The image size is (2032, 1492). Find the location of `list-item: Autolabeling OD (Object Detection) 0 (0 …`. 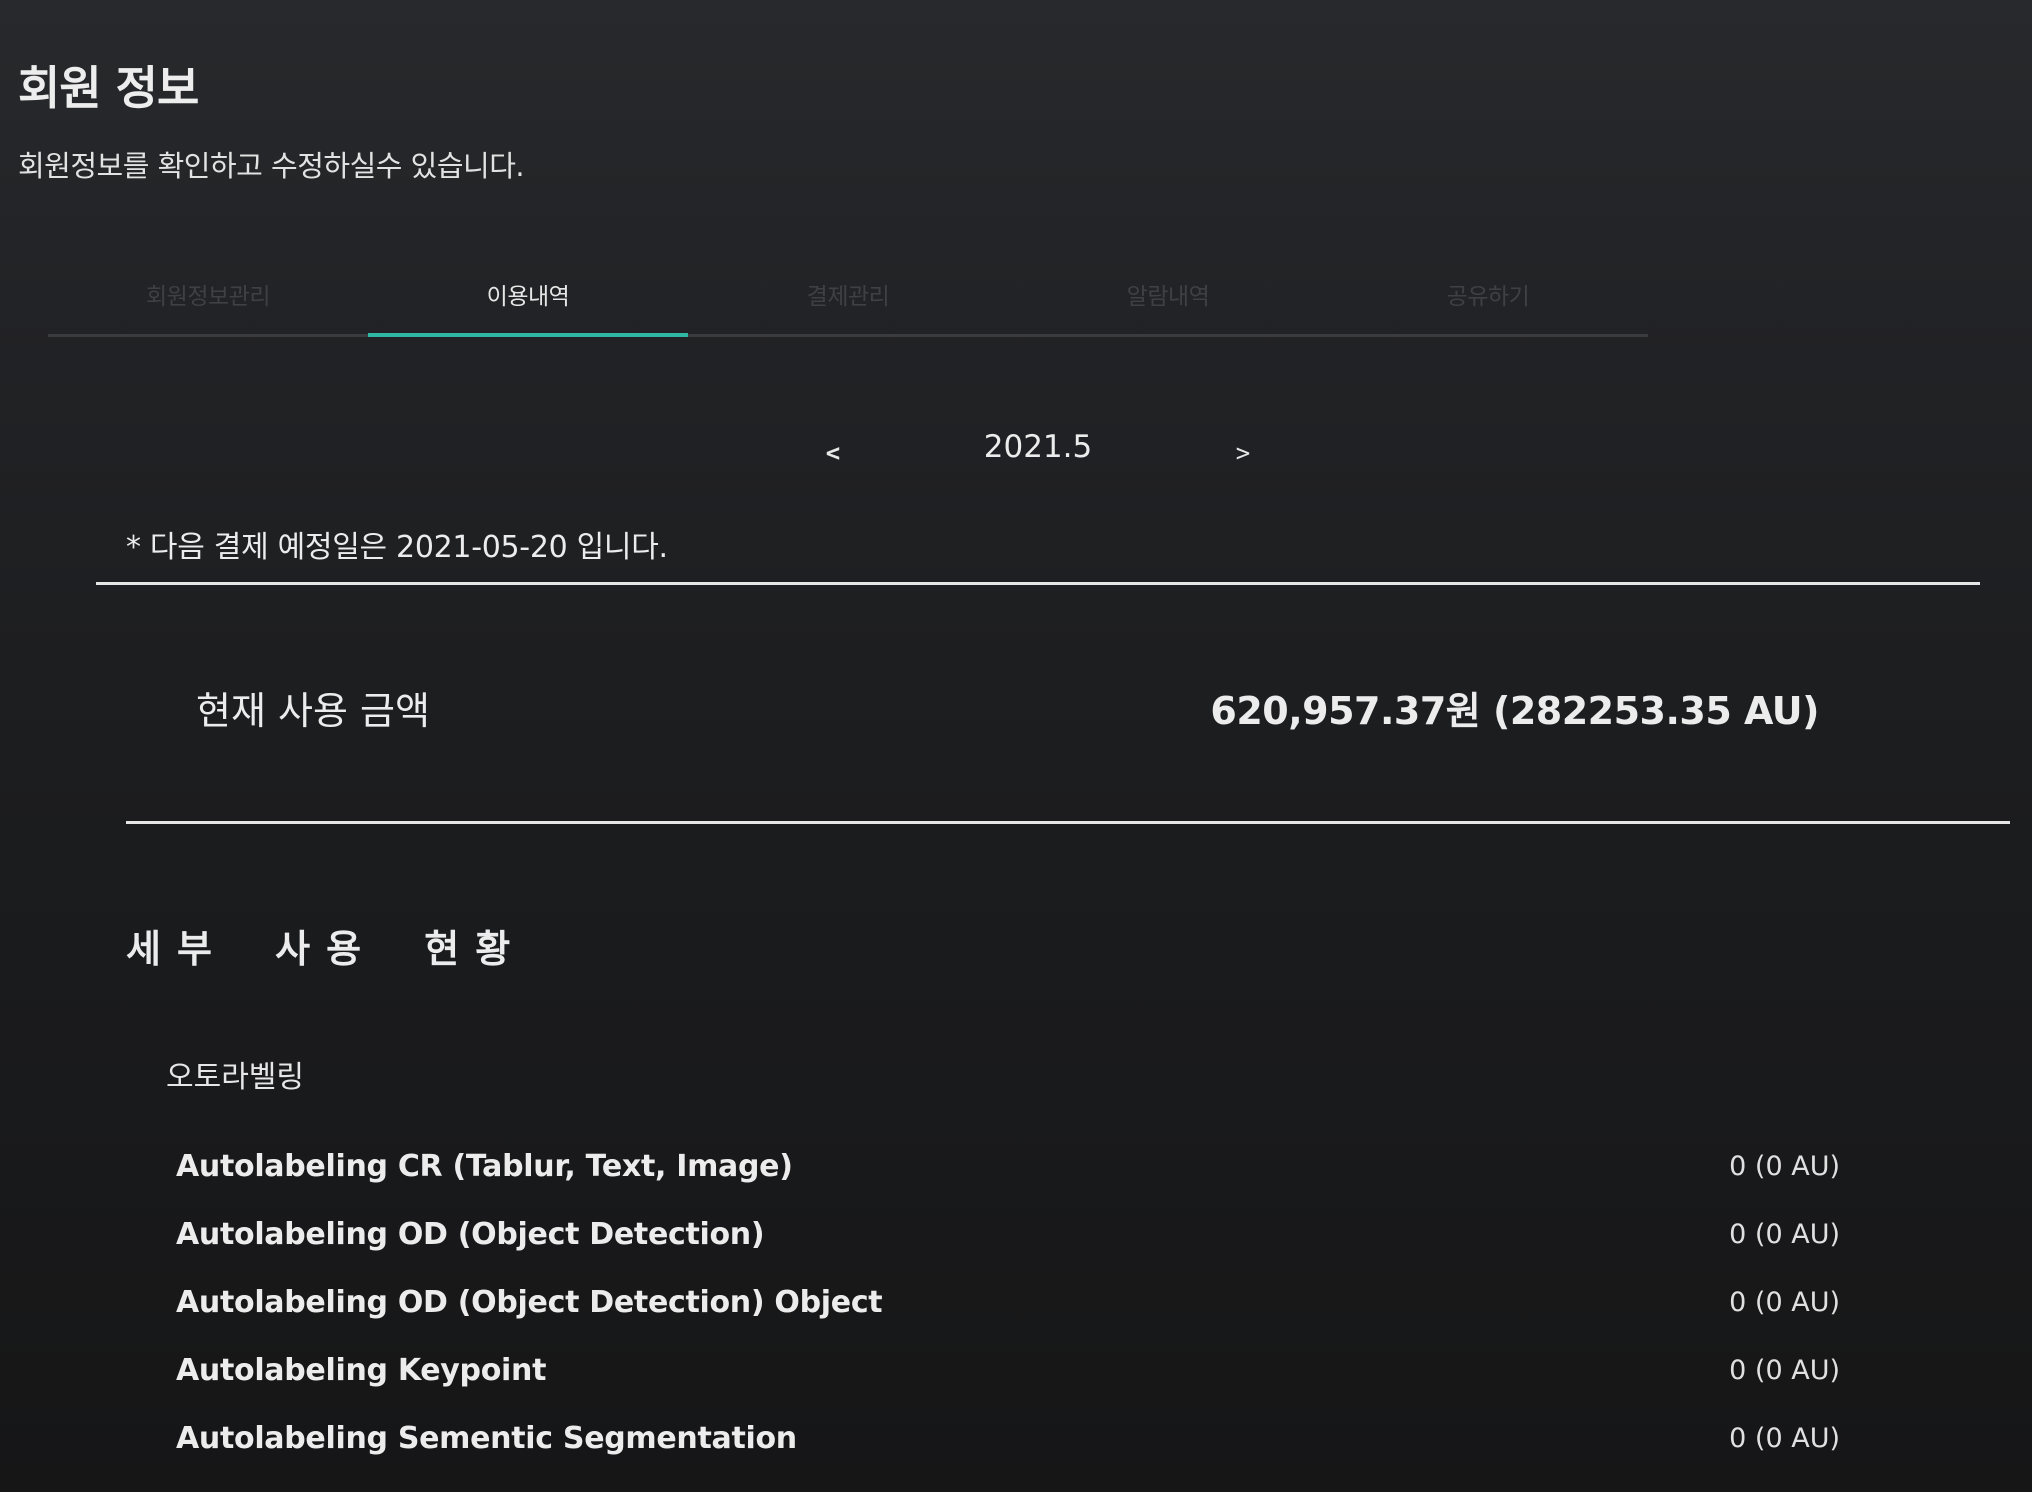

list-item: Autolabeling OD (Object Detection) 0 (0 … is located at coordinates (1008, 1245).